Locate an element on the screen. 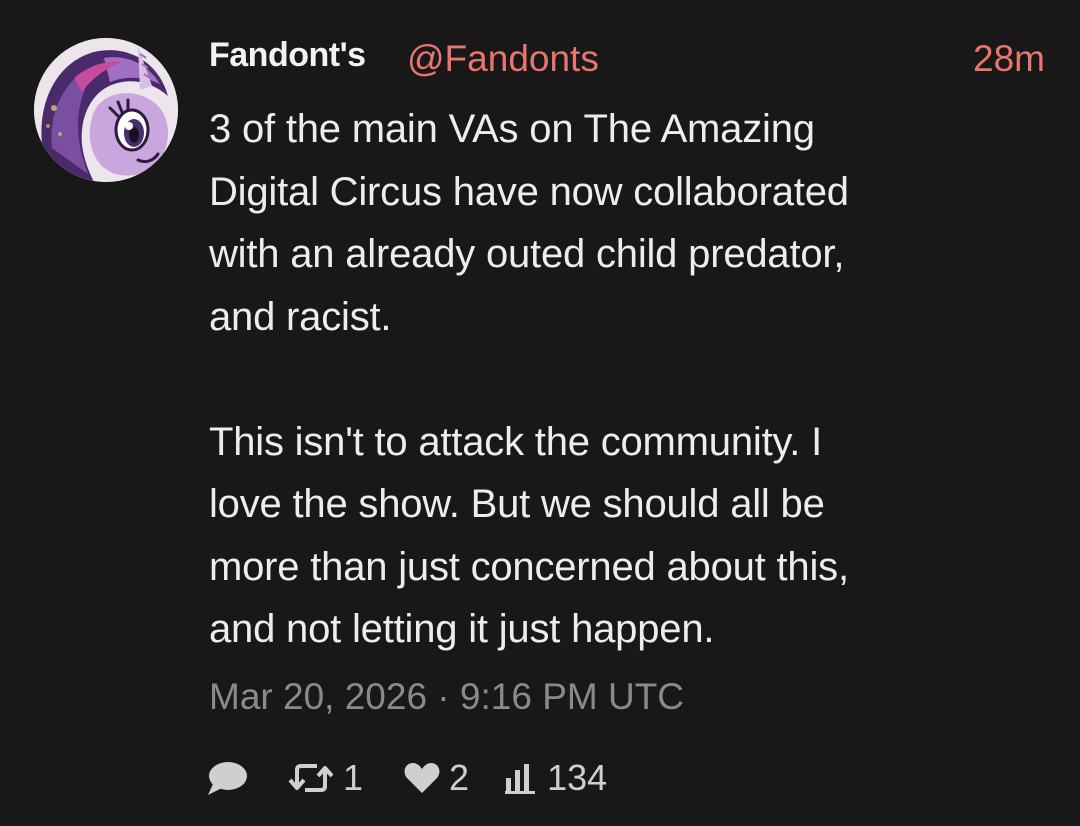 This screenshot has width=1080, height=826. retweet-button: 1 is located at coordinates (325, 778).